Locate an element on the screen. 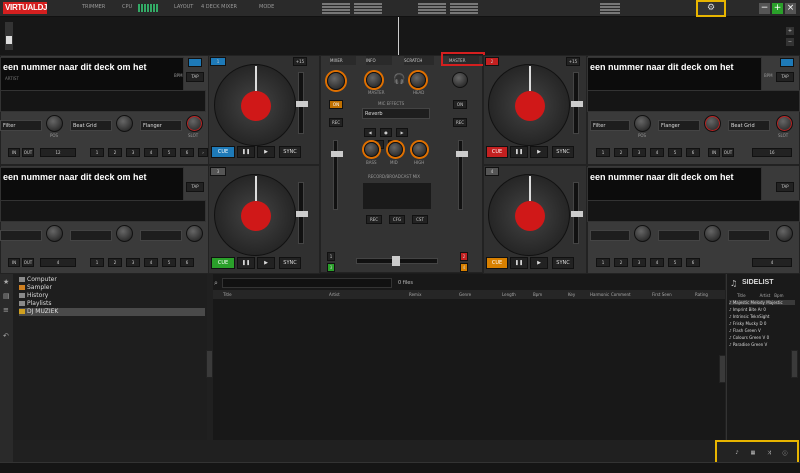  deck-1-tap-button: TAP is located at coordinates (195, 77).